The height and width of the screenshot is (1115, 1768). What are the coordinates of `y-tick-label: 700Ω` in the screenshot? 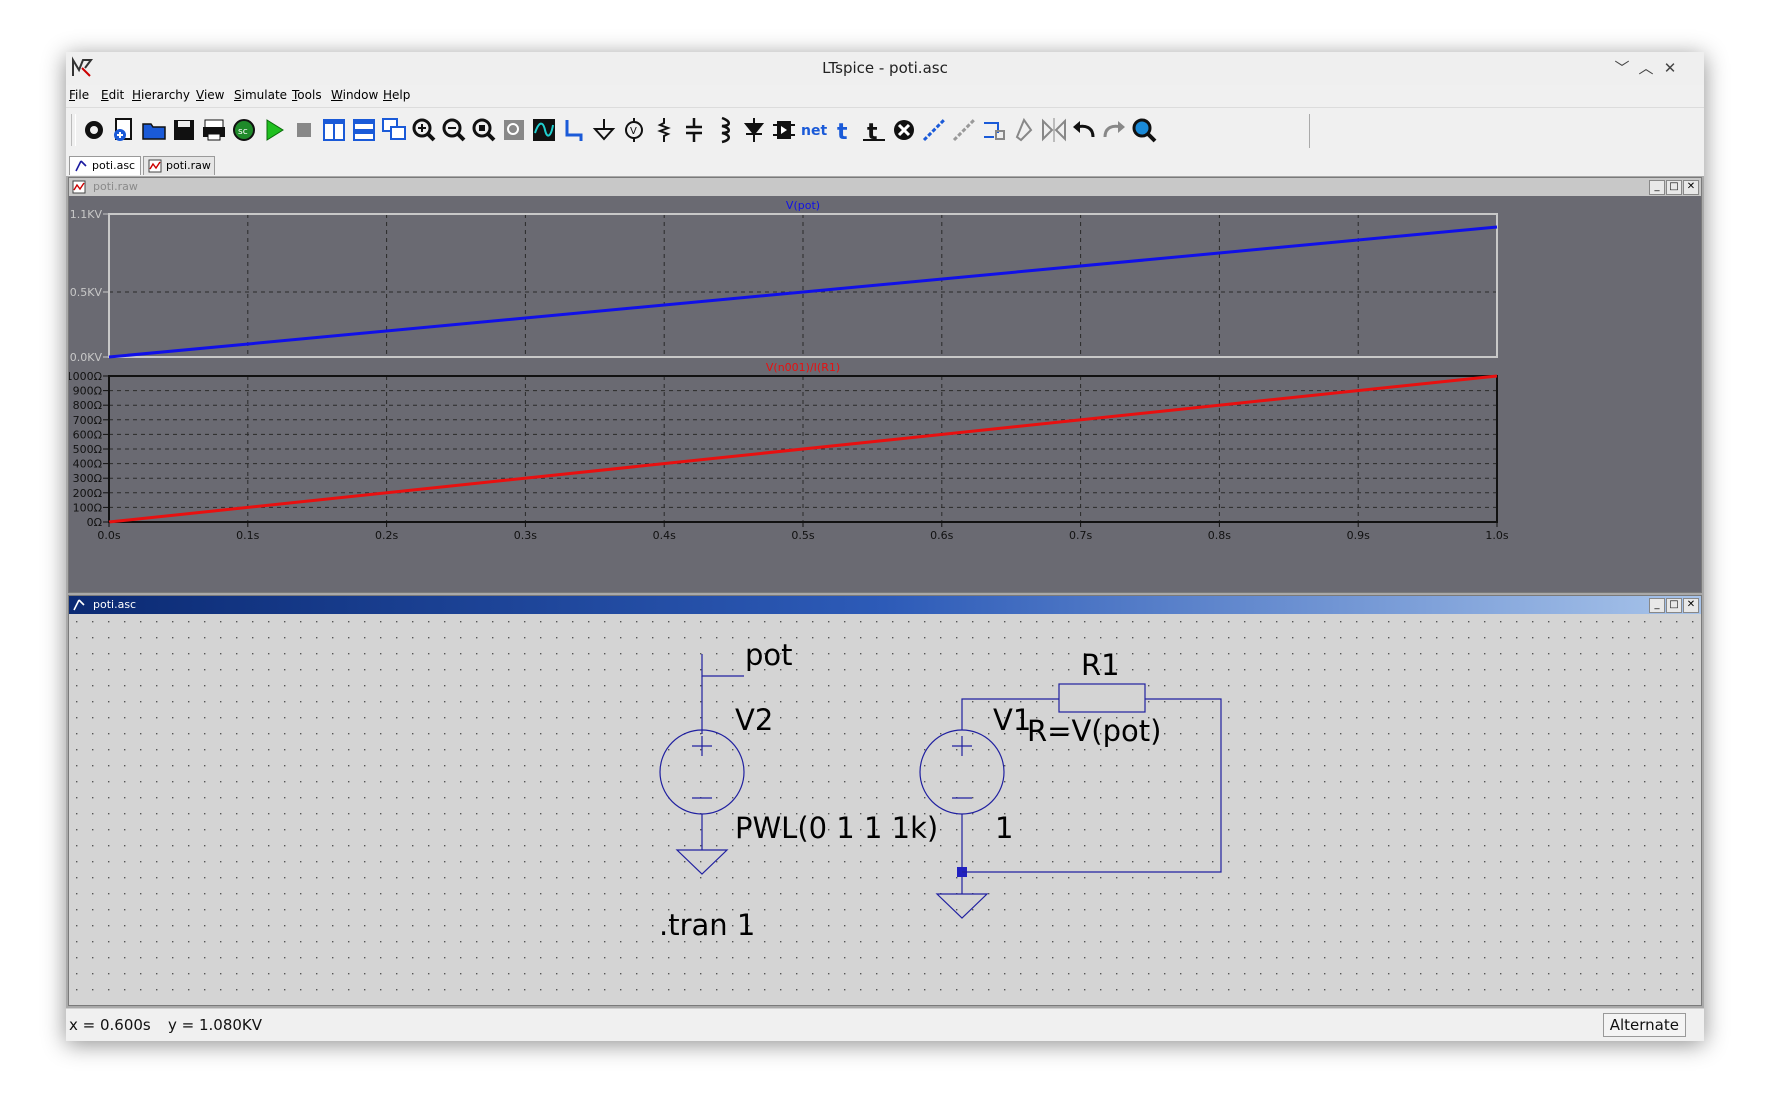 It's located at (87, 420).